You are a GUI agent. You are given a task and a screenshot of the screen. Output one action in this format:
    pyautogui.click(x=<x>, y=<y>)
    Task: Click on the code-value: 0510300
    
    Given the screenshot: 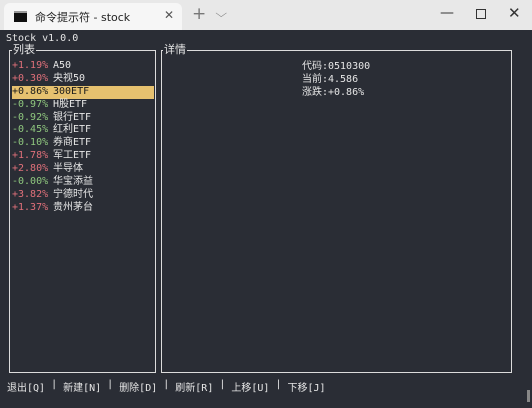 What is the action you would take?
    pyautogui.click(x=349, y=66)
    